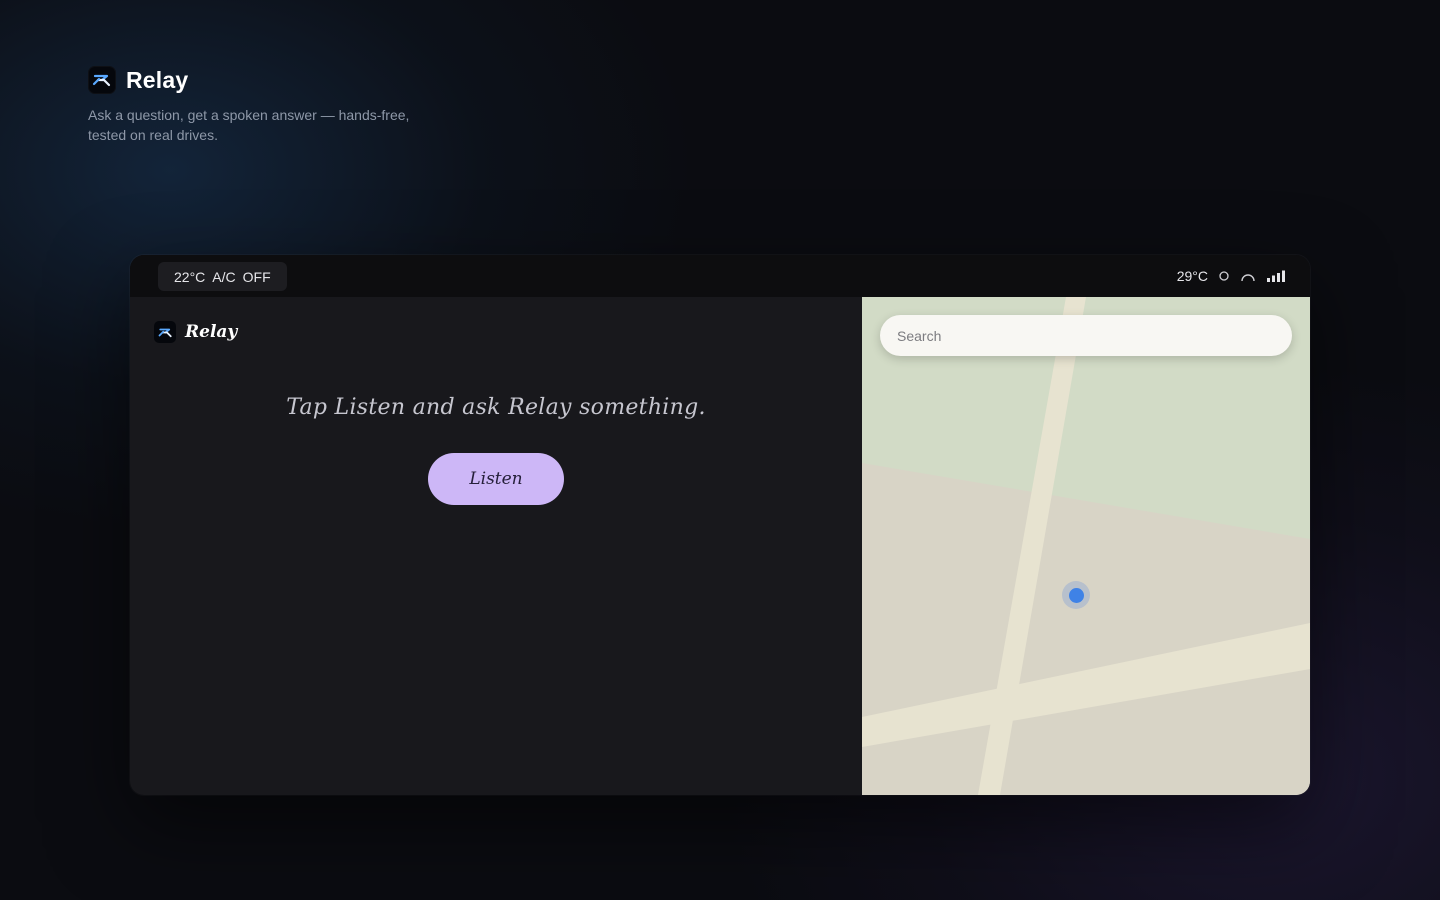 Image resolution: width=1440 pixels, height=900 pixels. I want to click on ac-label: A/C, so click(224, 276).